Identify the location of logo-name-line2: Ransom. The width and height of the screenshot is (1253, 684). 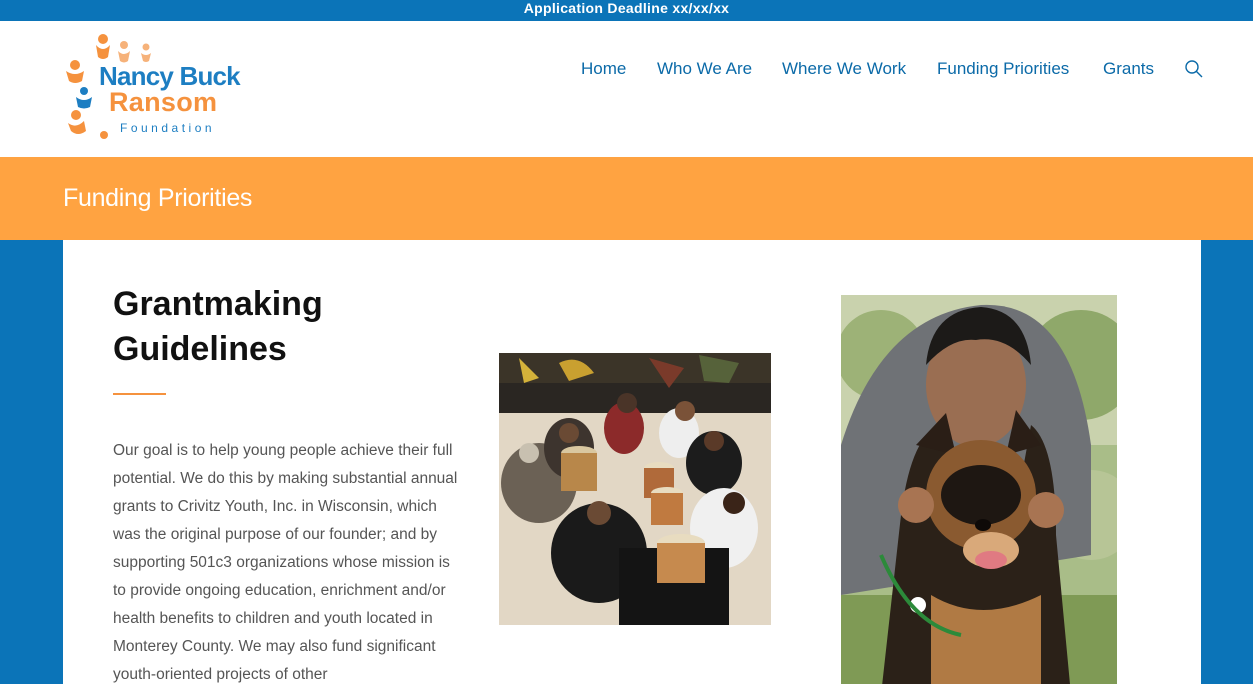
(163, 102).